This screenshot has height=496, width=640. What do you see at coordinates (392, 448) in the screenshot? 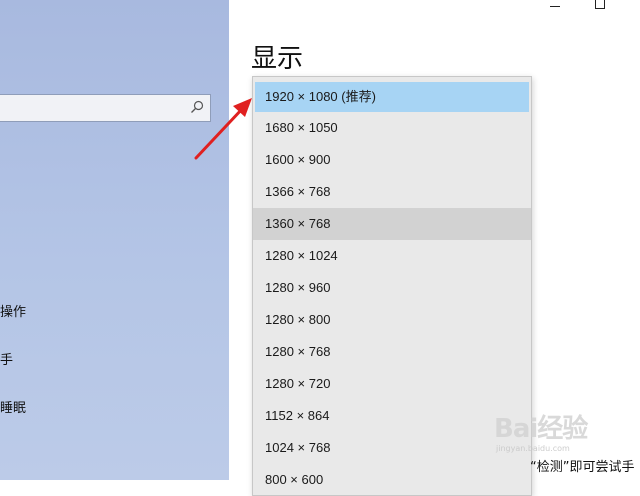
I see `resolution-option: 1024 × 768` at bounding box center [392, 448].